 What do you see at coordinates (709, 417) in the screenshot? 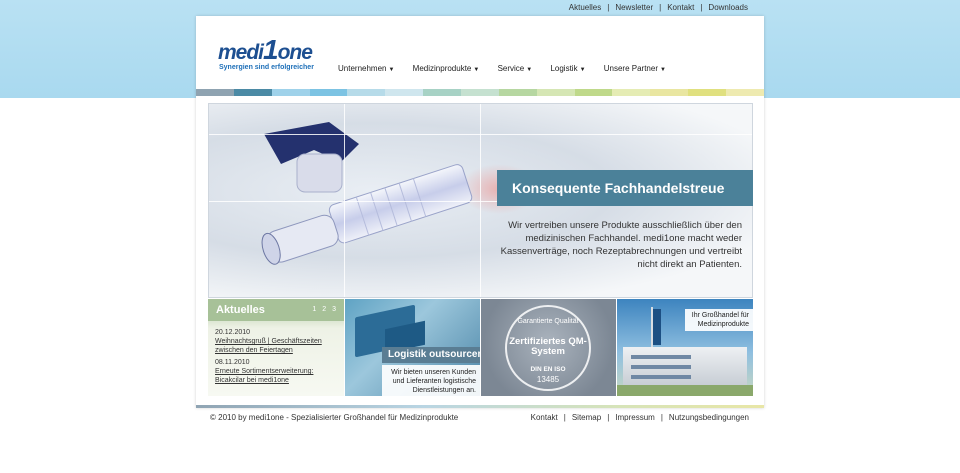
I see `footer-link-nutzungsbedingungen: Nutzungsbedingungen` at bounding box center [709, 417].